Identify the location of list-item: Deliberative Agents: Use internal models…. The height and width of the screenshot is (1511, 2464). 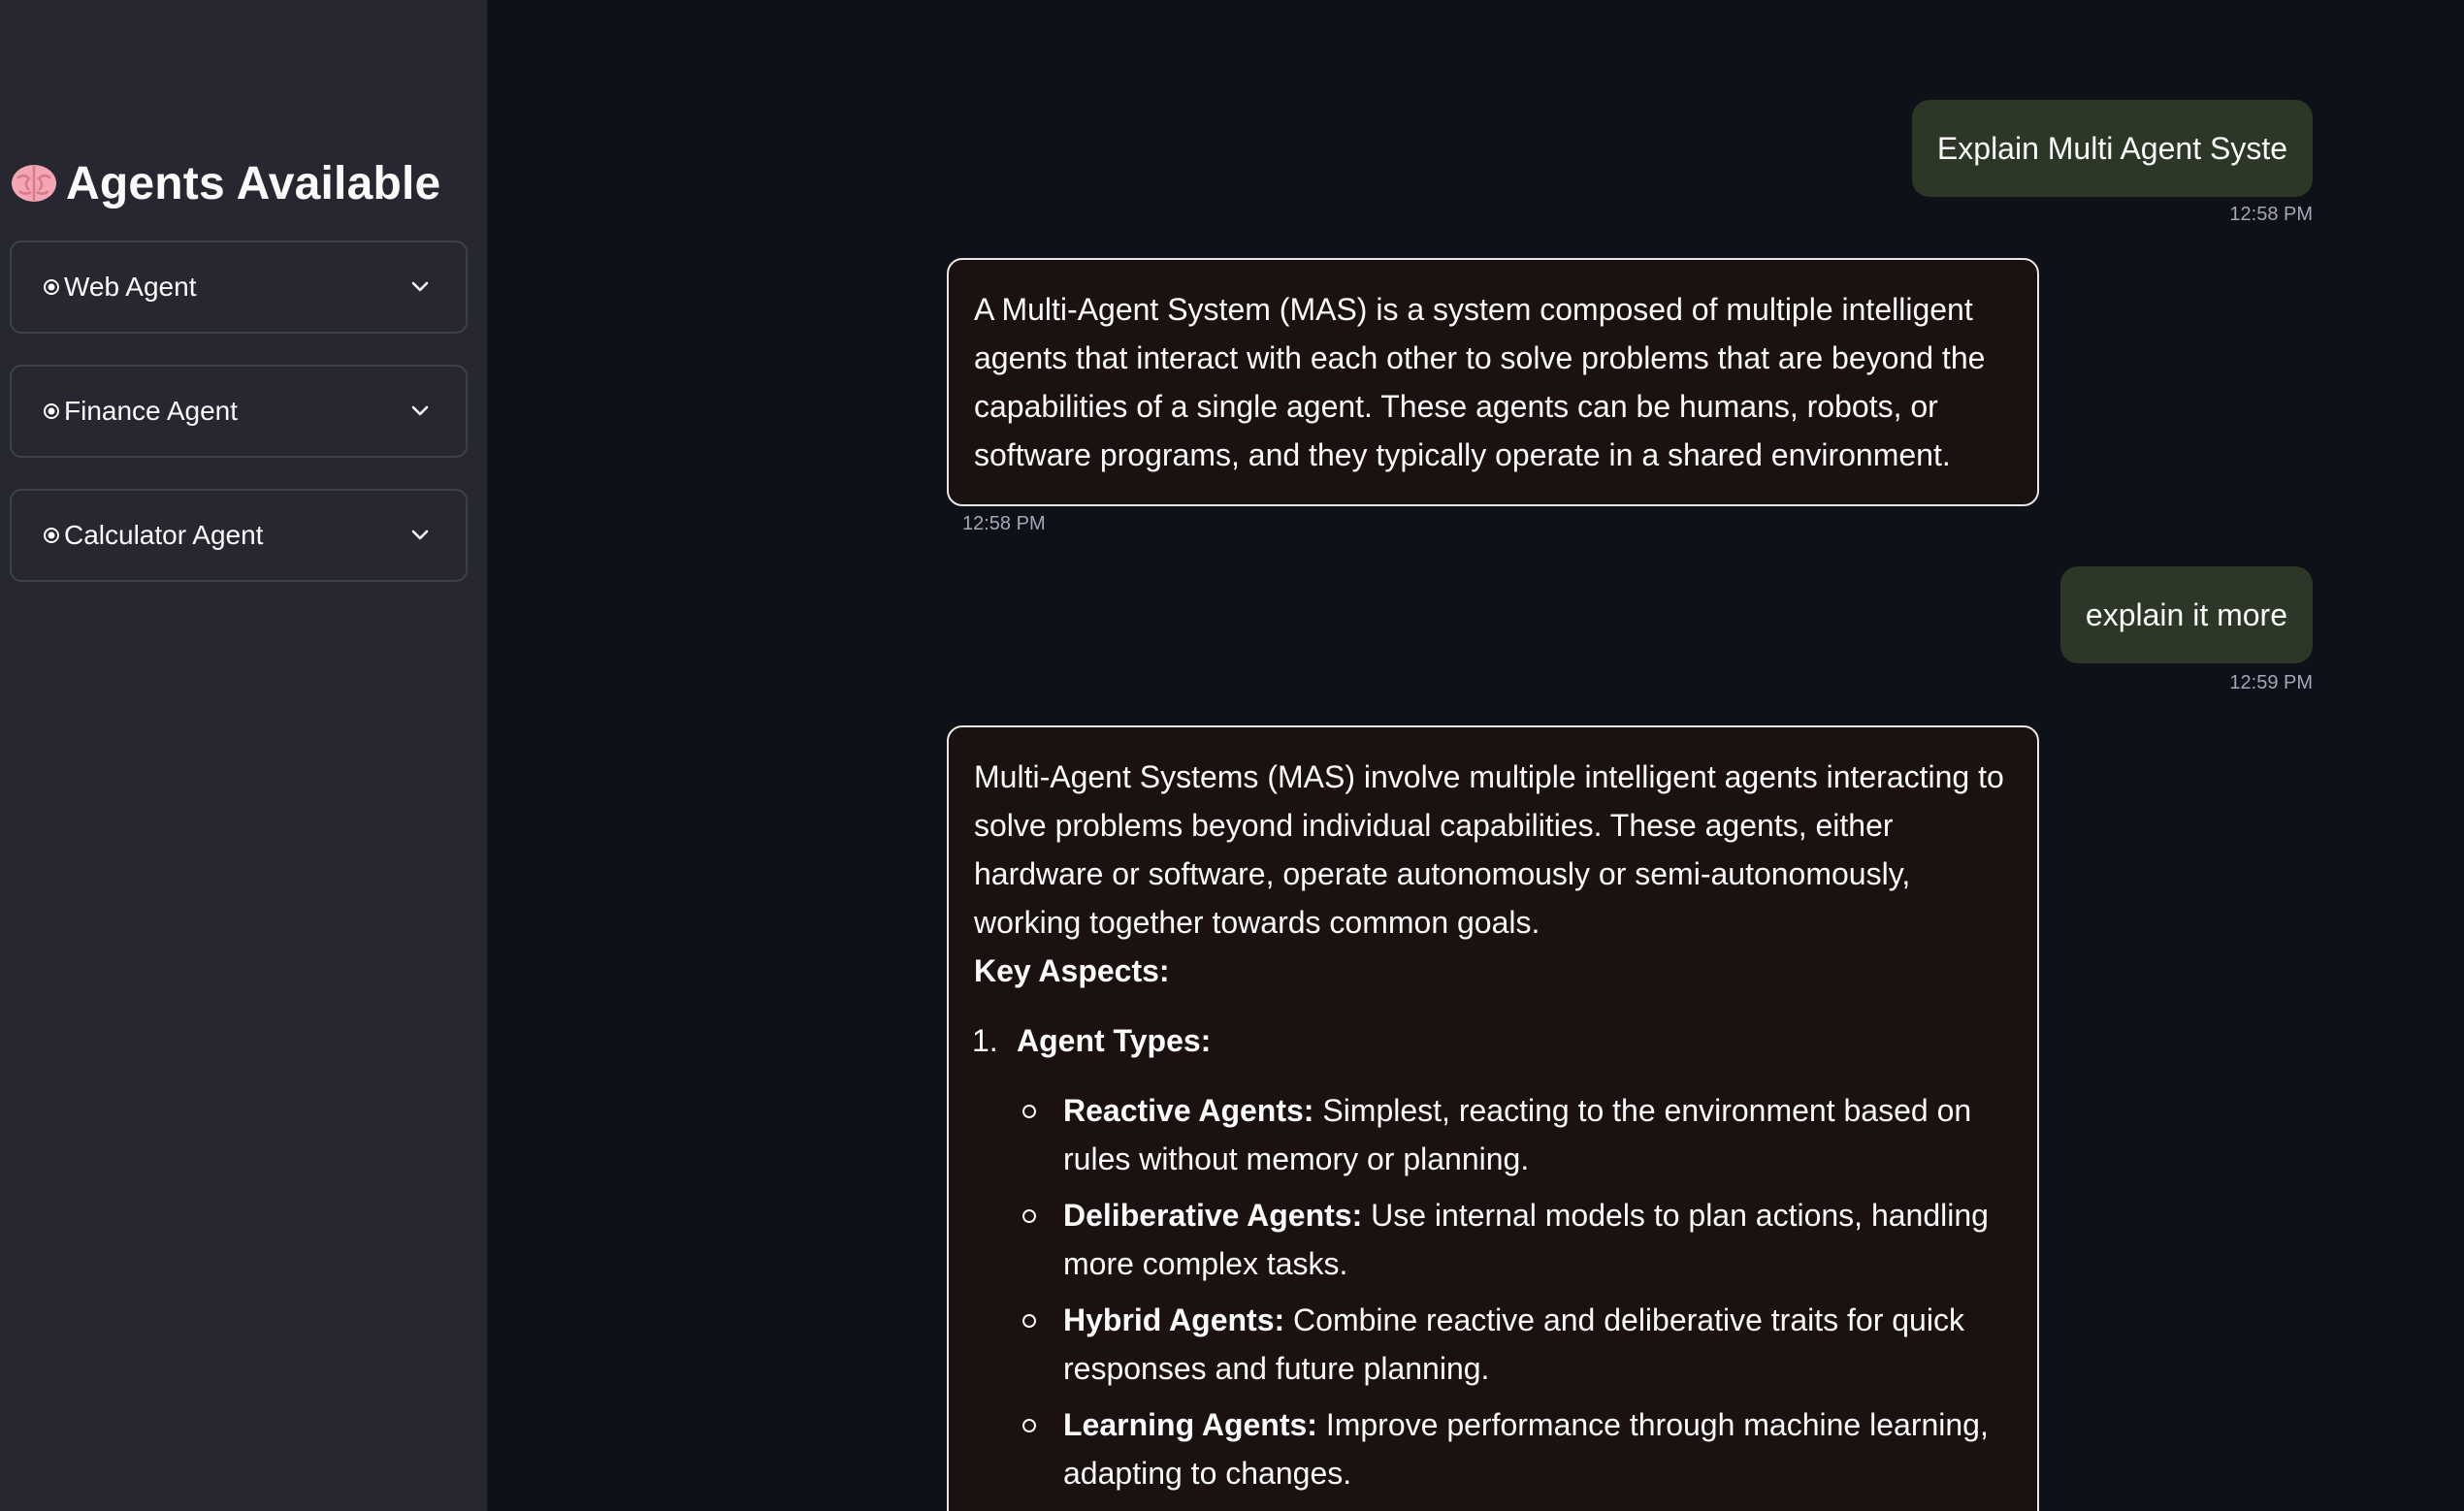
(1517, 1239).